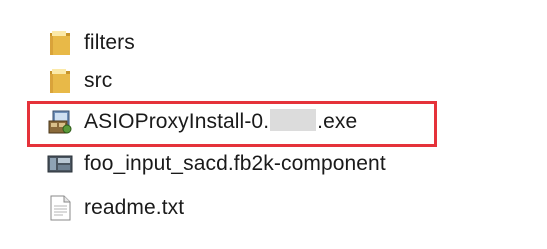 The image size is (547, 249). Describe the element at coordinates (60, 164) in the screenshot. I see `component-file-icon` at that location.